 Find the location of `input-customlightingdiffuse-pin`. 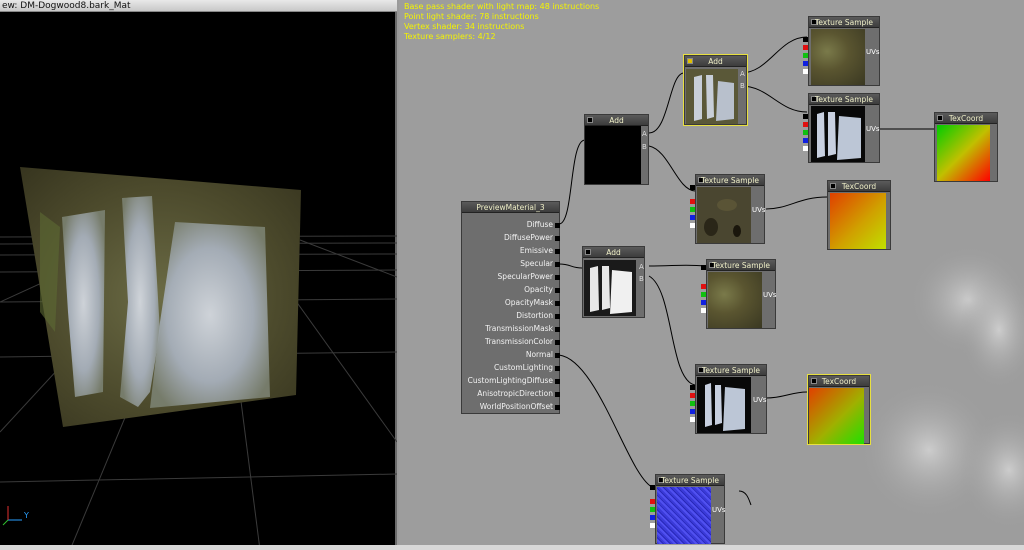

input-customlightingdiffuse-pin is located at coordinates (557, 381).